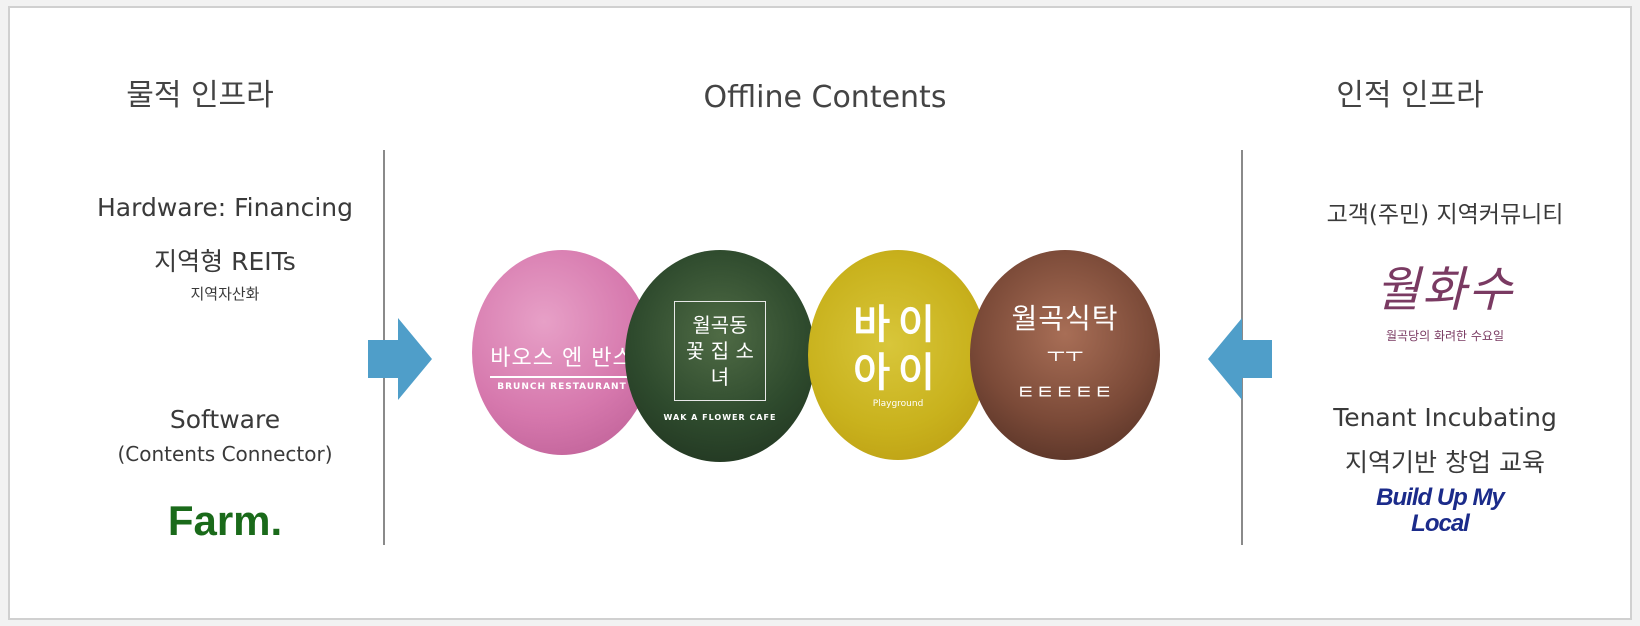 The image size is (1640, 626). I want to click on software-sub-label: (Contents Connector), so click(225, 454).